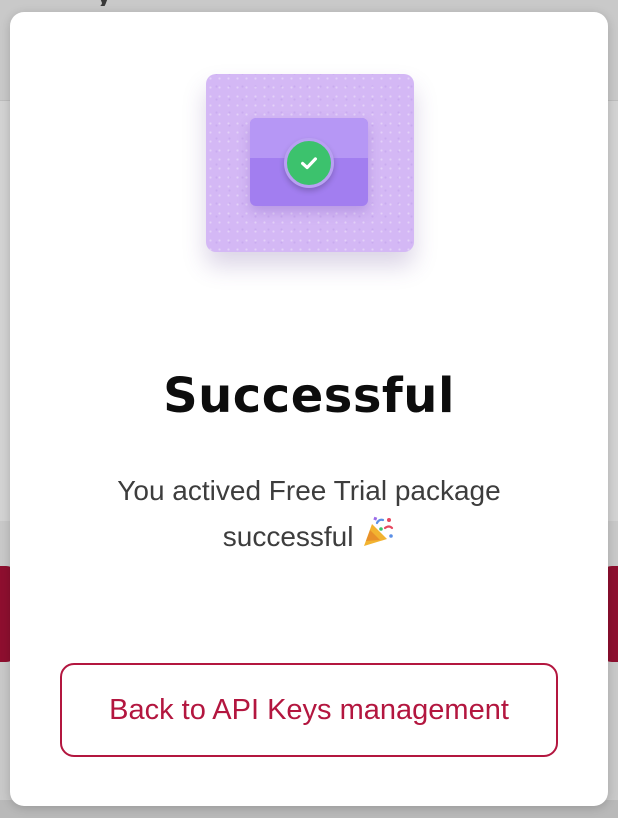  Describe the element at coordinates (378, 539) in the screenshot. I see `party-popper-icon` at that location.